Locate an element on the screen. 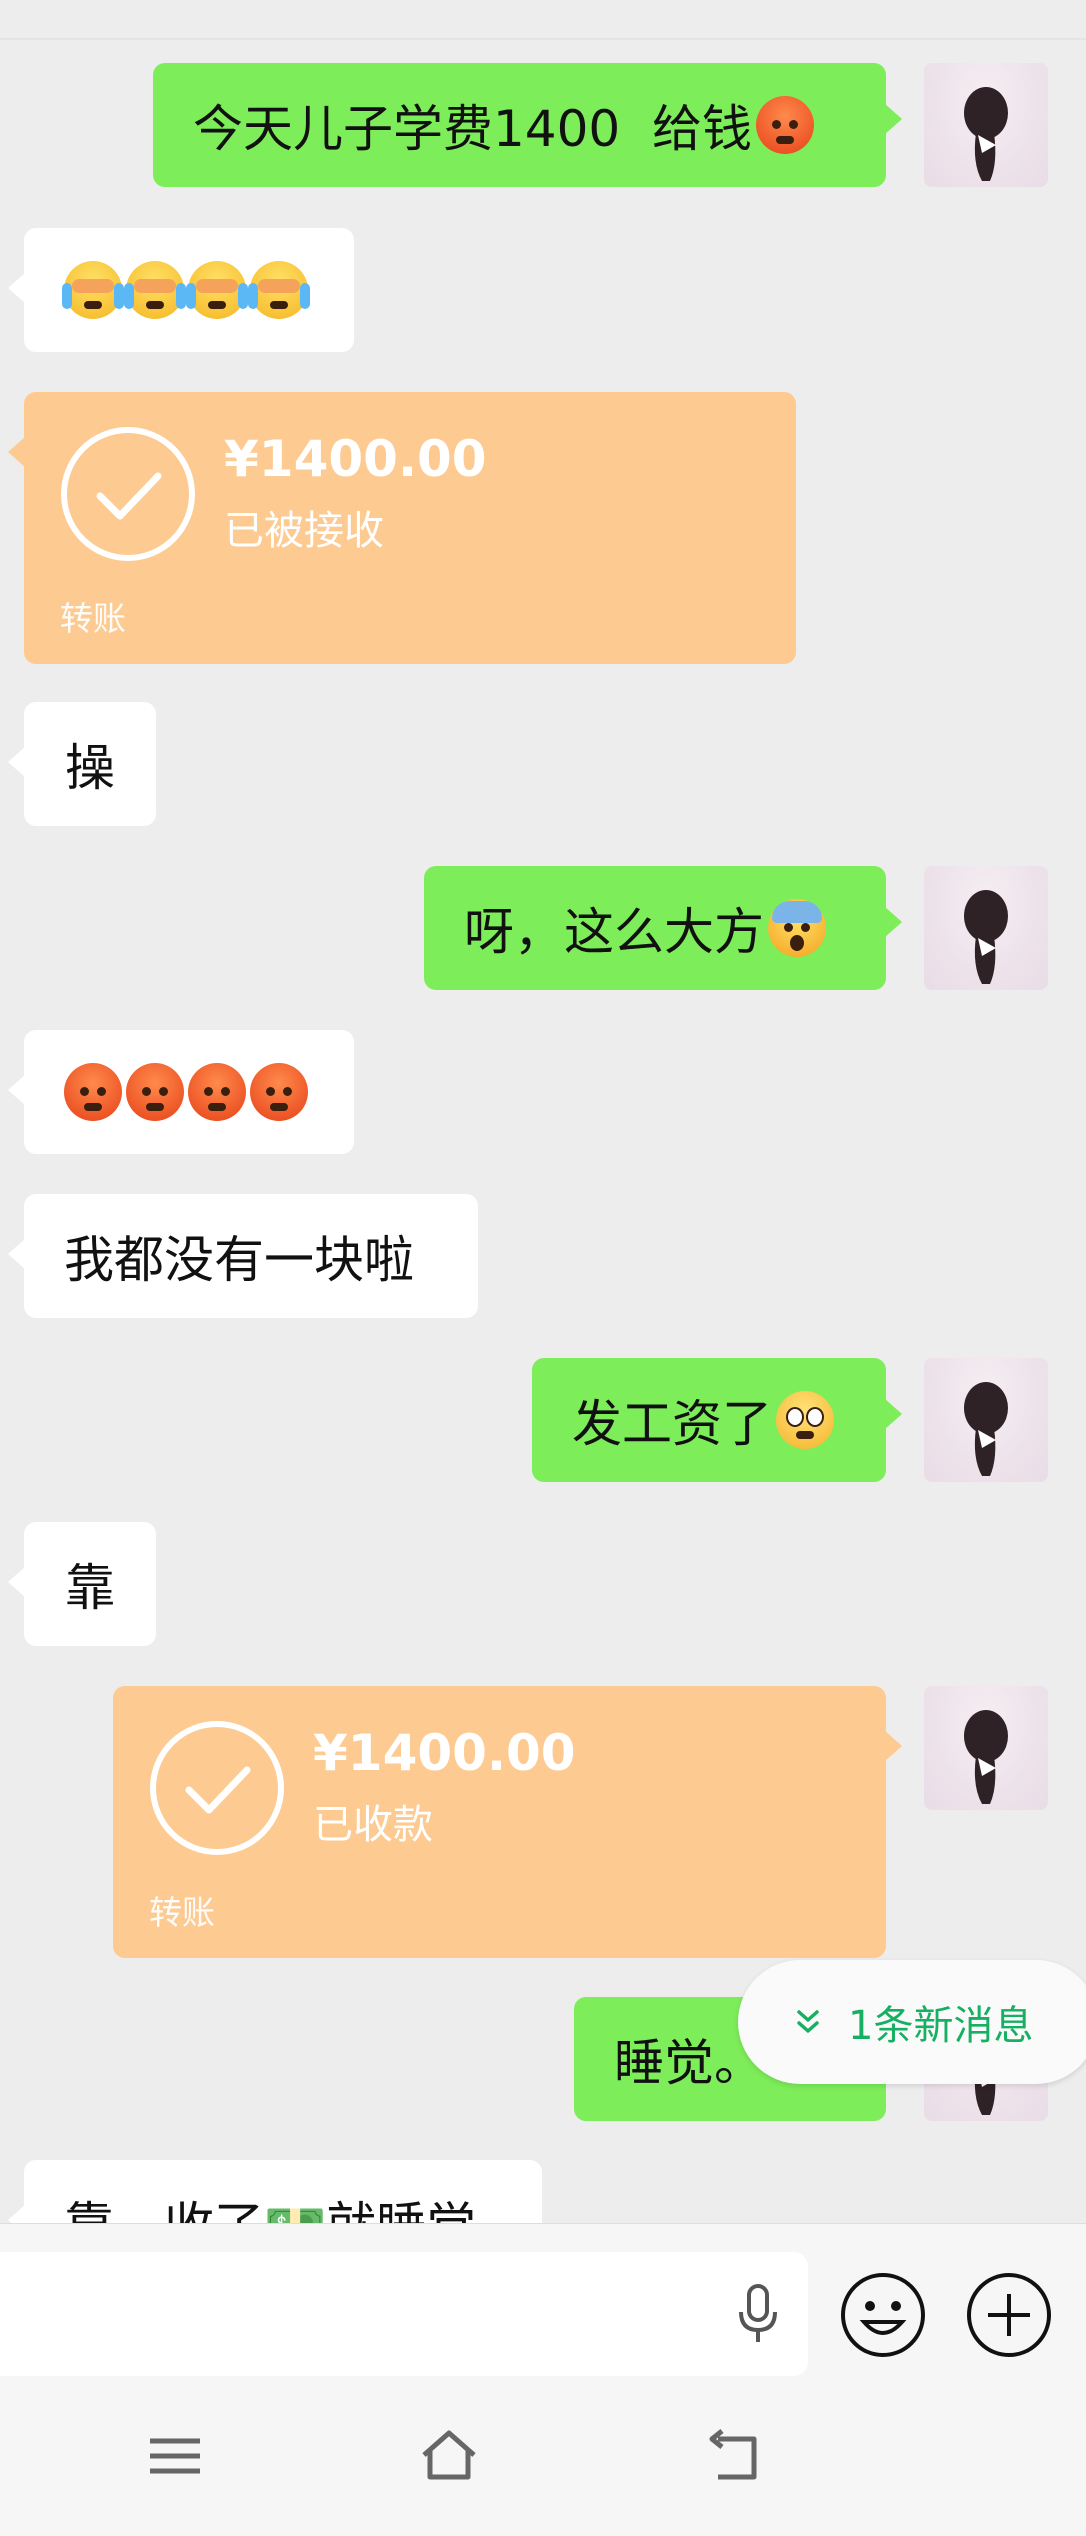 This screenshot has height=2536, width=1086. message-bubble-received: 我都没有一块啦 is located at coordinates (243, 1256).